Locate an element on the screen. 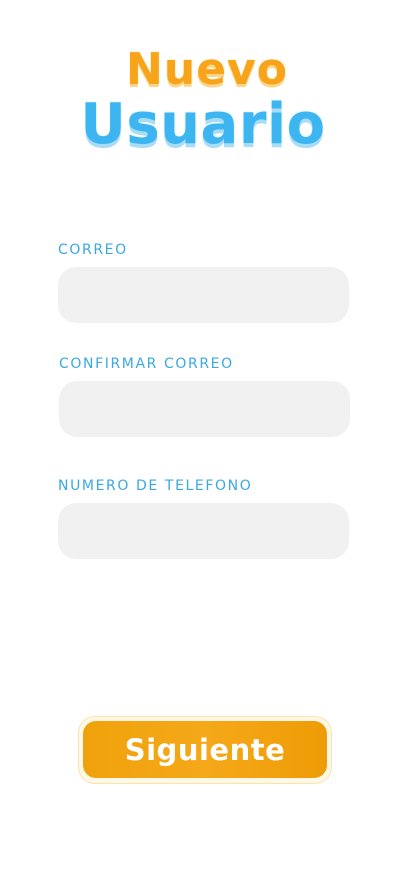 This screenshot has height=896, width=414. page-title-line2: Usuario is located at coordinates (203, 124).